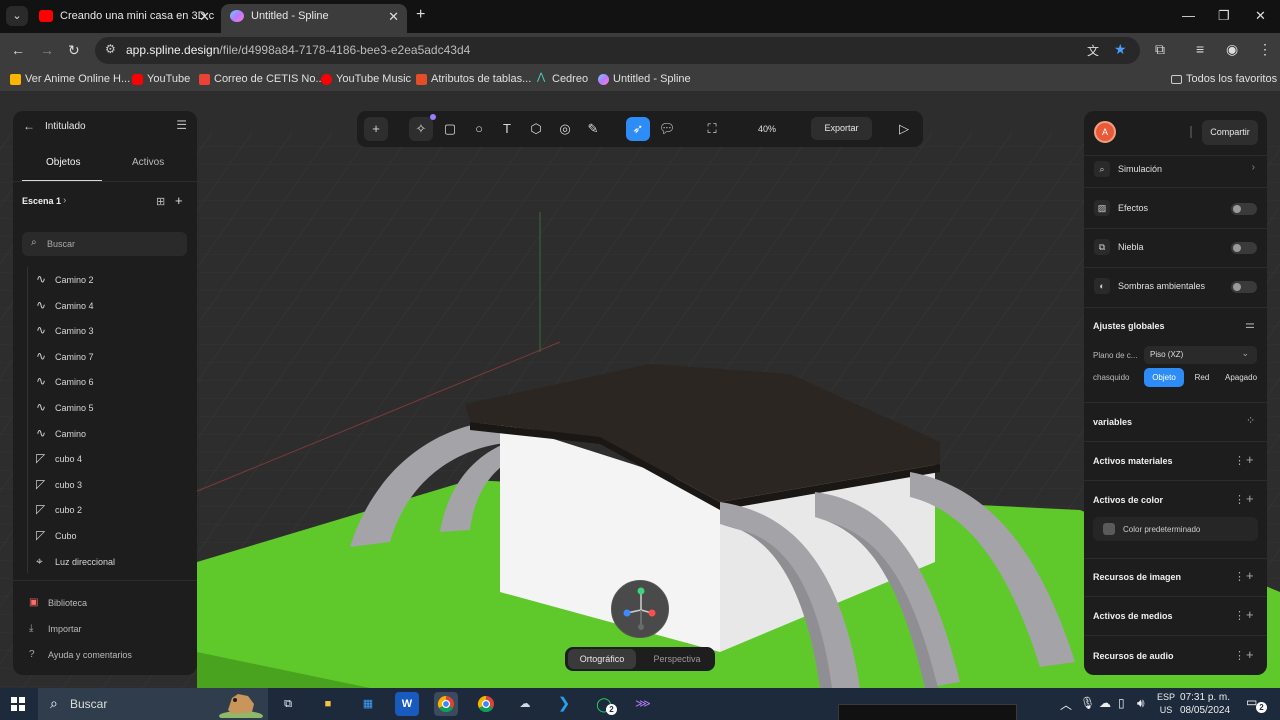 The width and height of the screenshot is (1280, 720). I want to click on scene-name: Escena 1, so click(41, 201).